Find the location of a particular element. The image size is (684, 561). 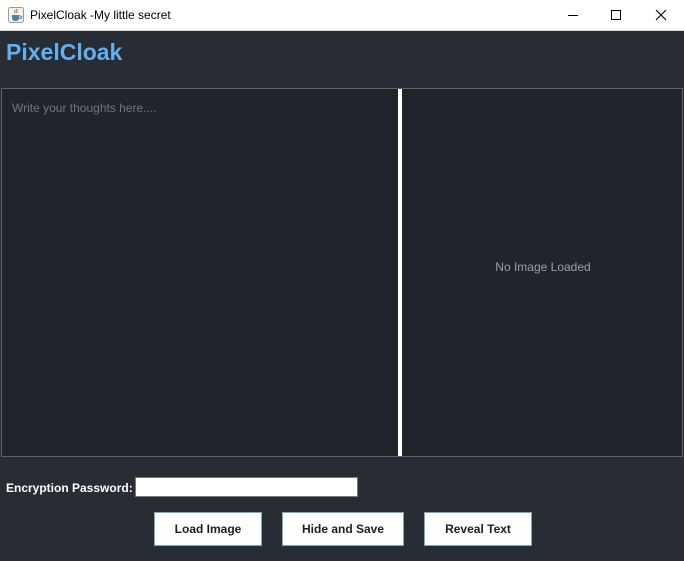

minimize-icon is located at coordinates (573, 15).